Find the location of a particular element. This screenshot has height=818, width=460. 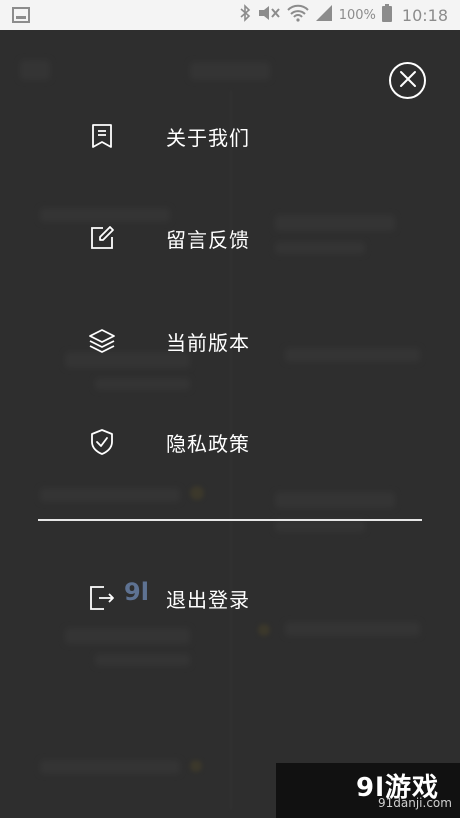

menu-item-about: 关于我们 is located at coordinates (230, 136).